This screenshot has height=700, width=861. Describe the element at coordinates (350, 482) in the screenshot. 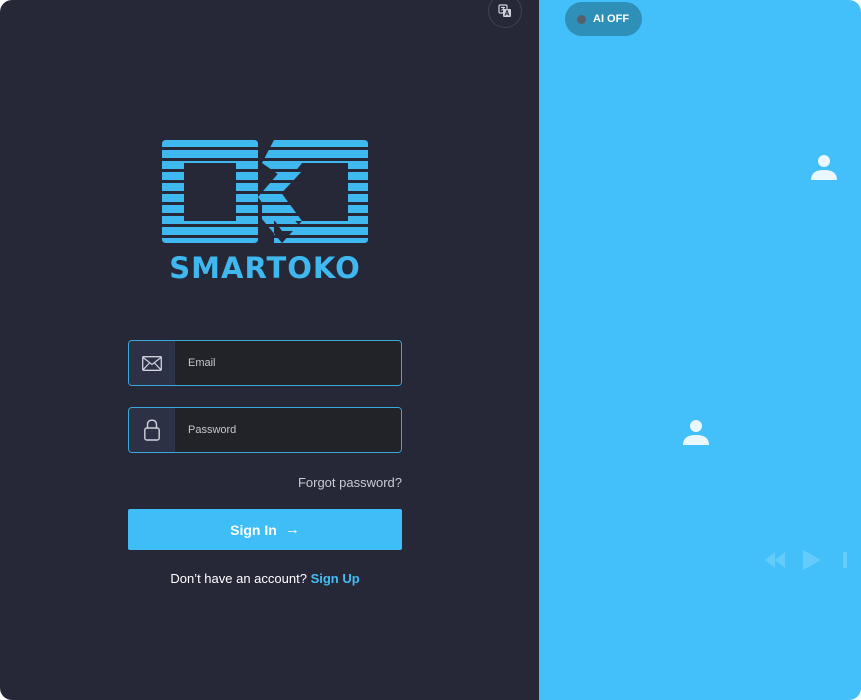

I see `forgot-password-link: Forgot password?` at that location.